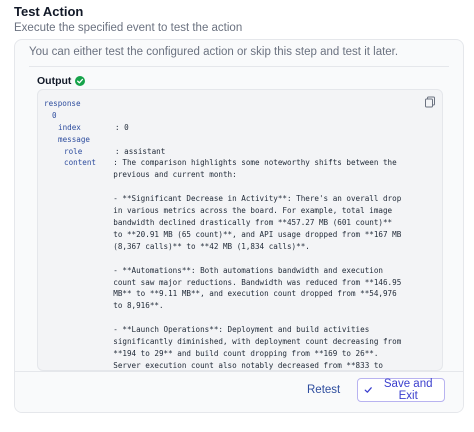 The width and height of the screenshot is (474, 432). What do you see at coordinates (323, 390) in the screenshot?
I see `retest-button: Retest` at bounding box center [323, 390].